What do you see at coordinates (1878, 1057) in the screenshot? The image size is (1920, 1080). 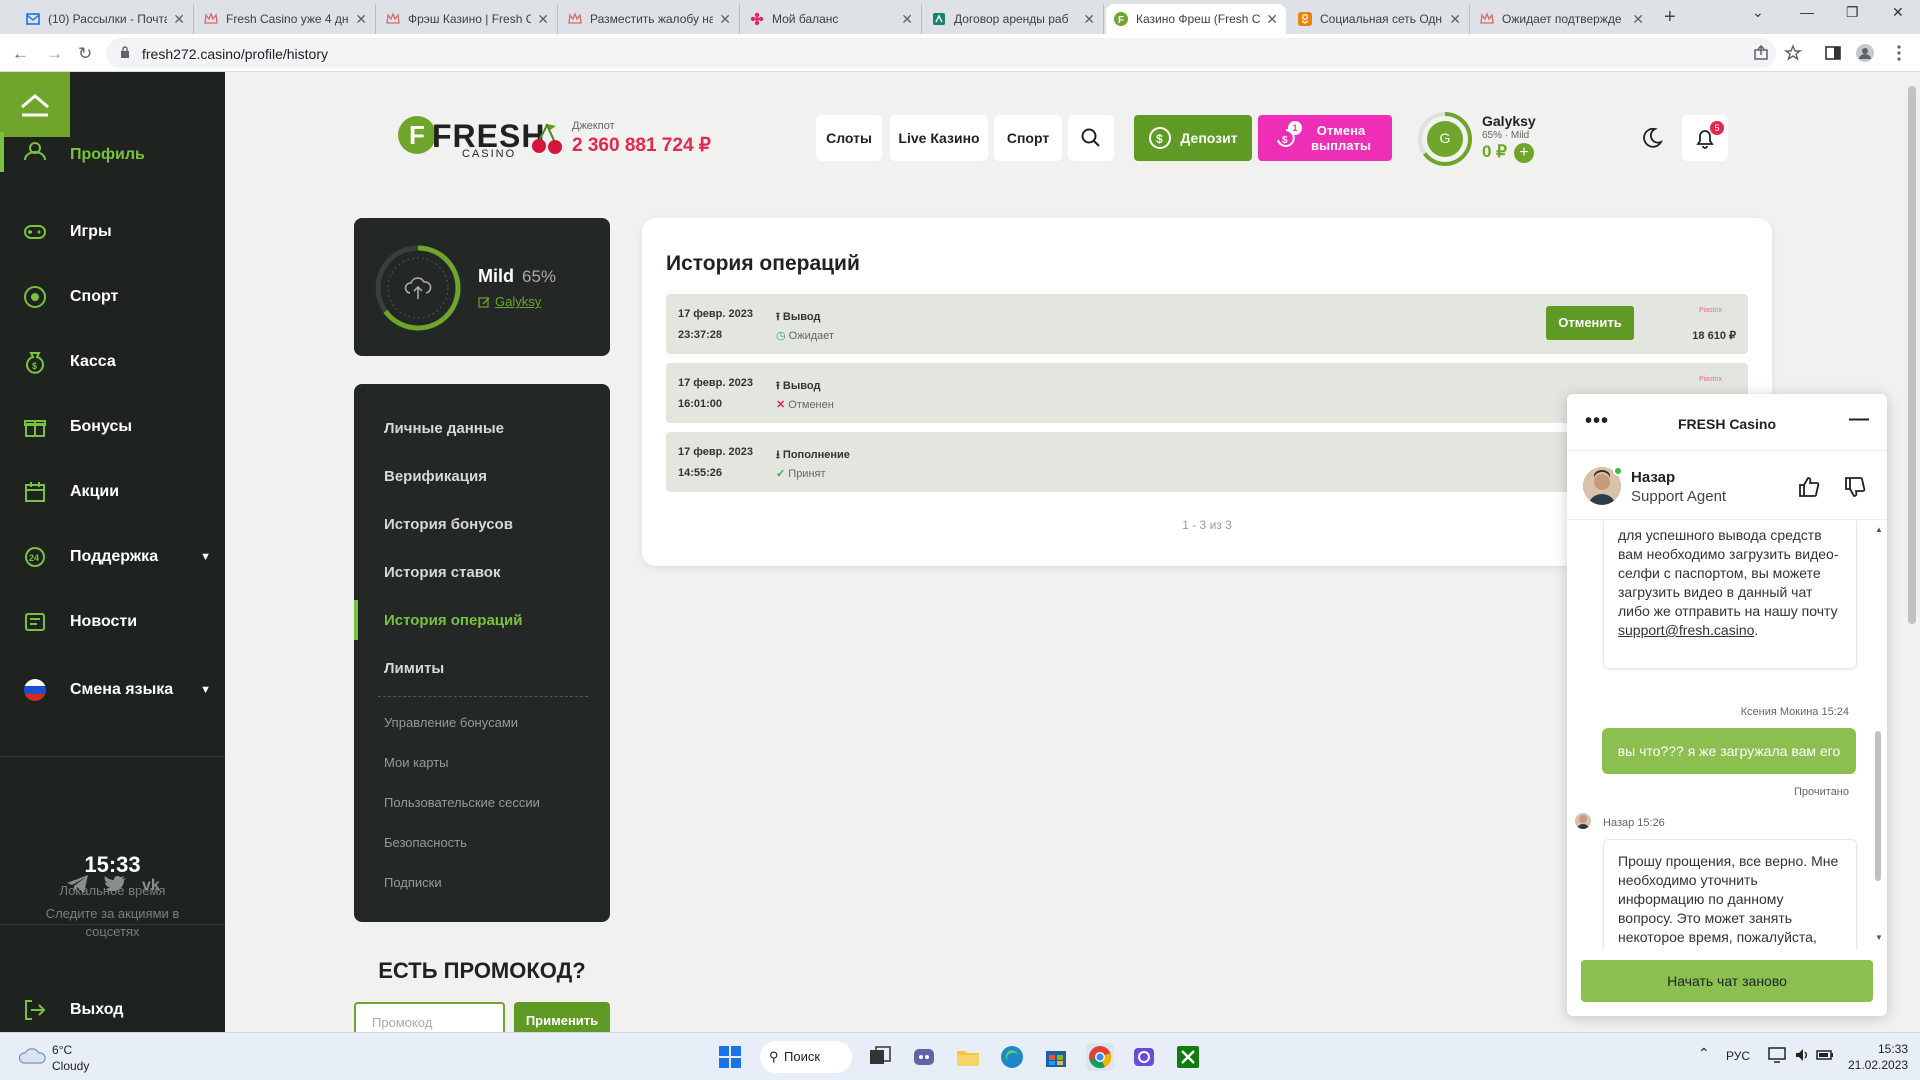 I see `system-clock: 15:33 21.02.2023` at bounding box center [1878, 1057].